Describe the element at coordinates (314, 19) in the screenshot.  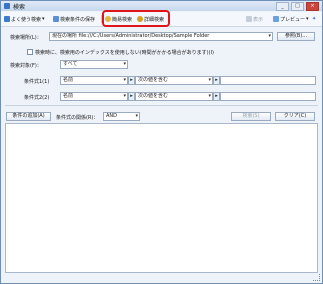
I see `pin-icon: ✦` at that location.